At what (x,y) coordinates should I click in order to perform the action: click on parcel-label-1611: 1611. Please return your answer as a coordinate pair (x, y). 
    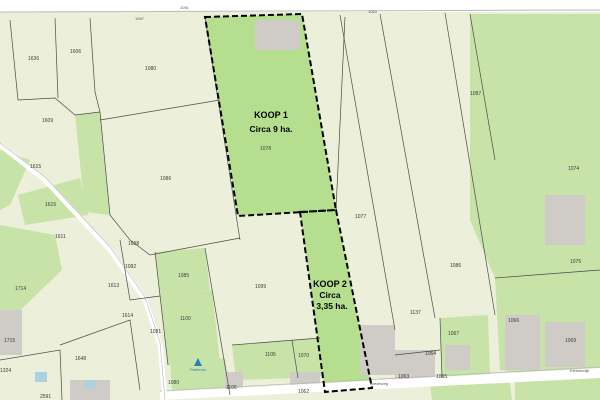
    Looking at the image, I should click on (60, 237).